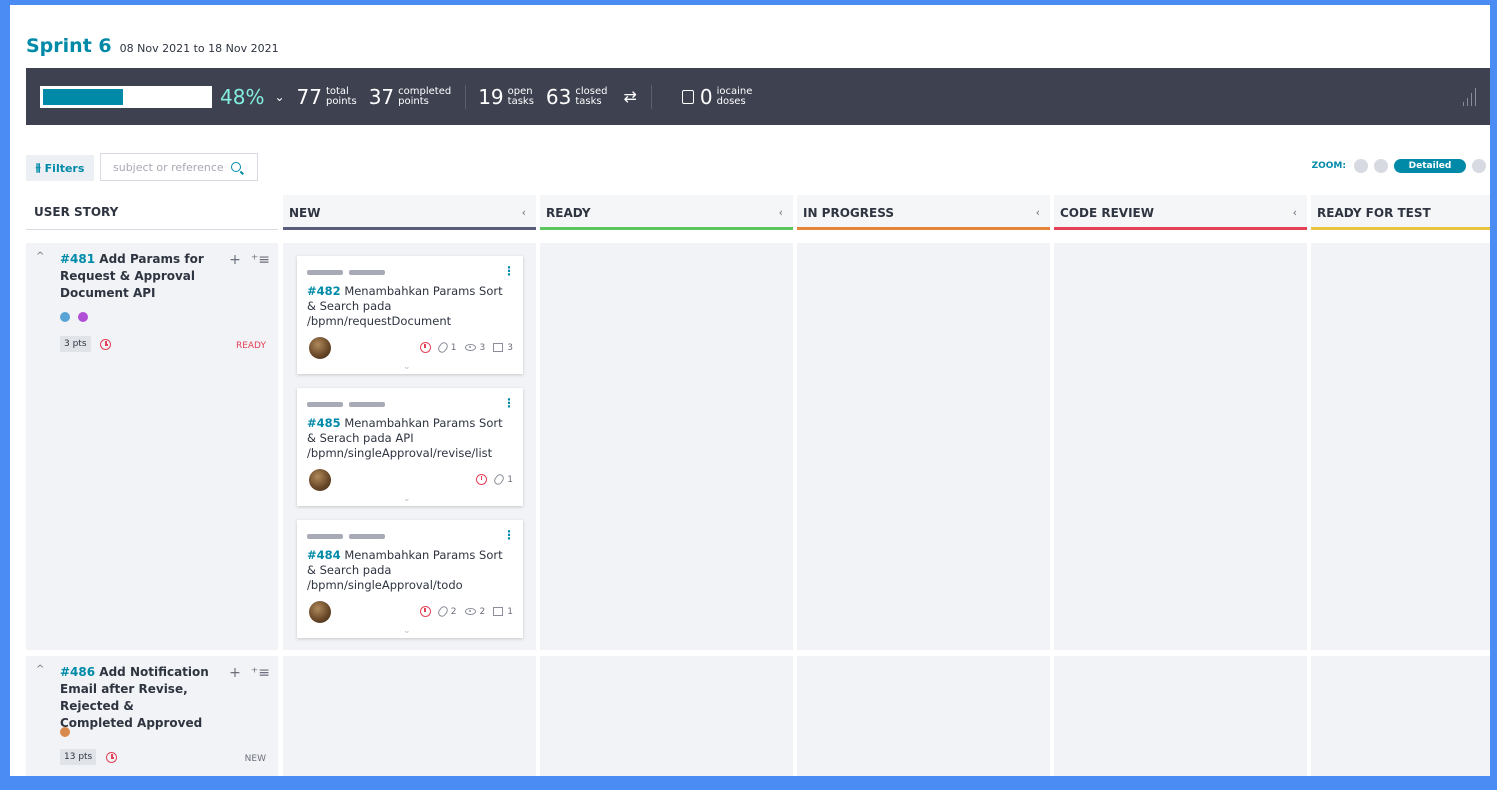  Describe the element at coordinates (78, 757) in the screenshot. I see `story-points: 13 pts` at that location.